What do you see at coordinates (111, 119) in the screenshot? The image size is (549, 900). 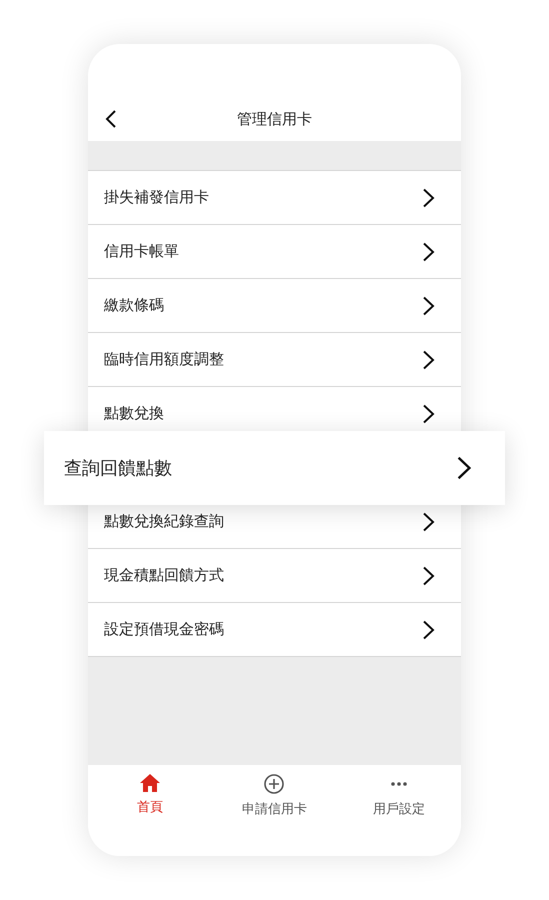 I see `back-icon` at bounding box center [111, 119].